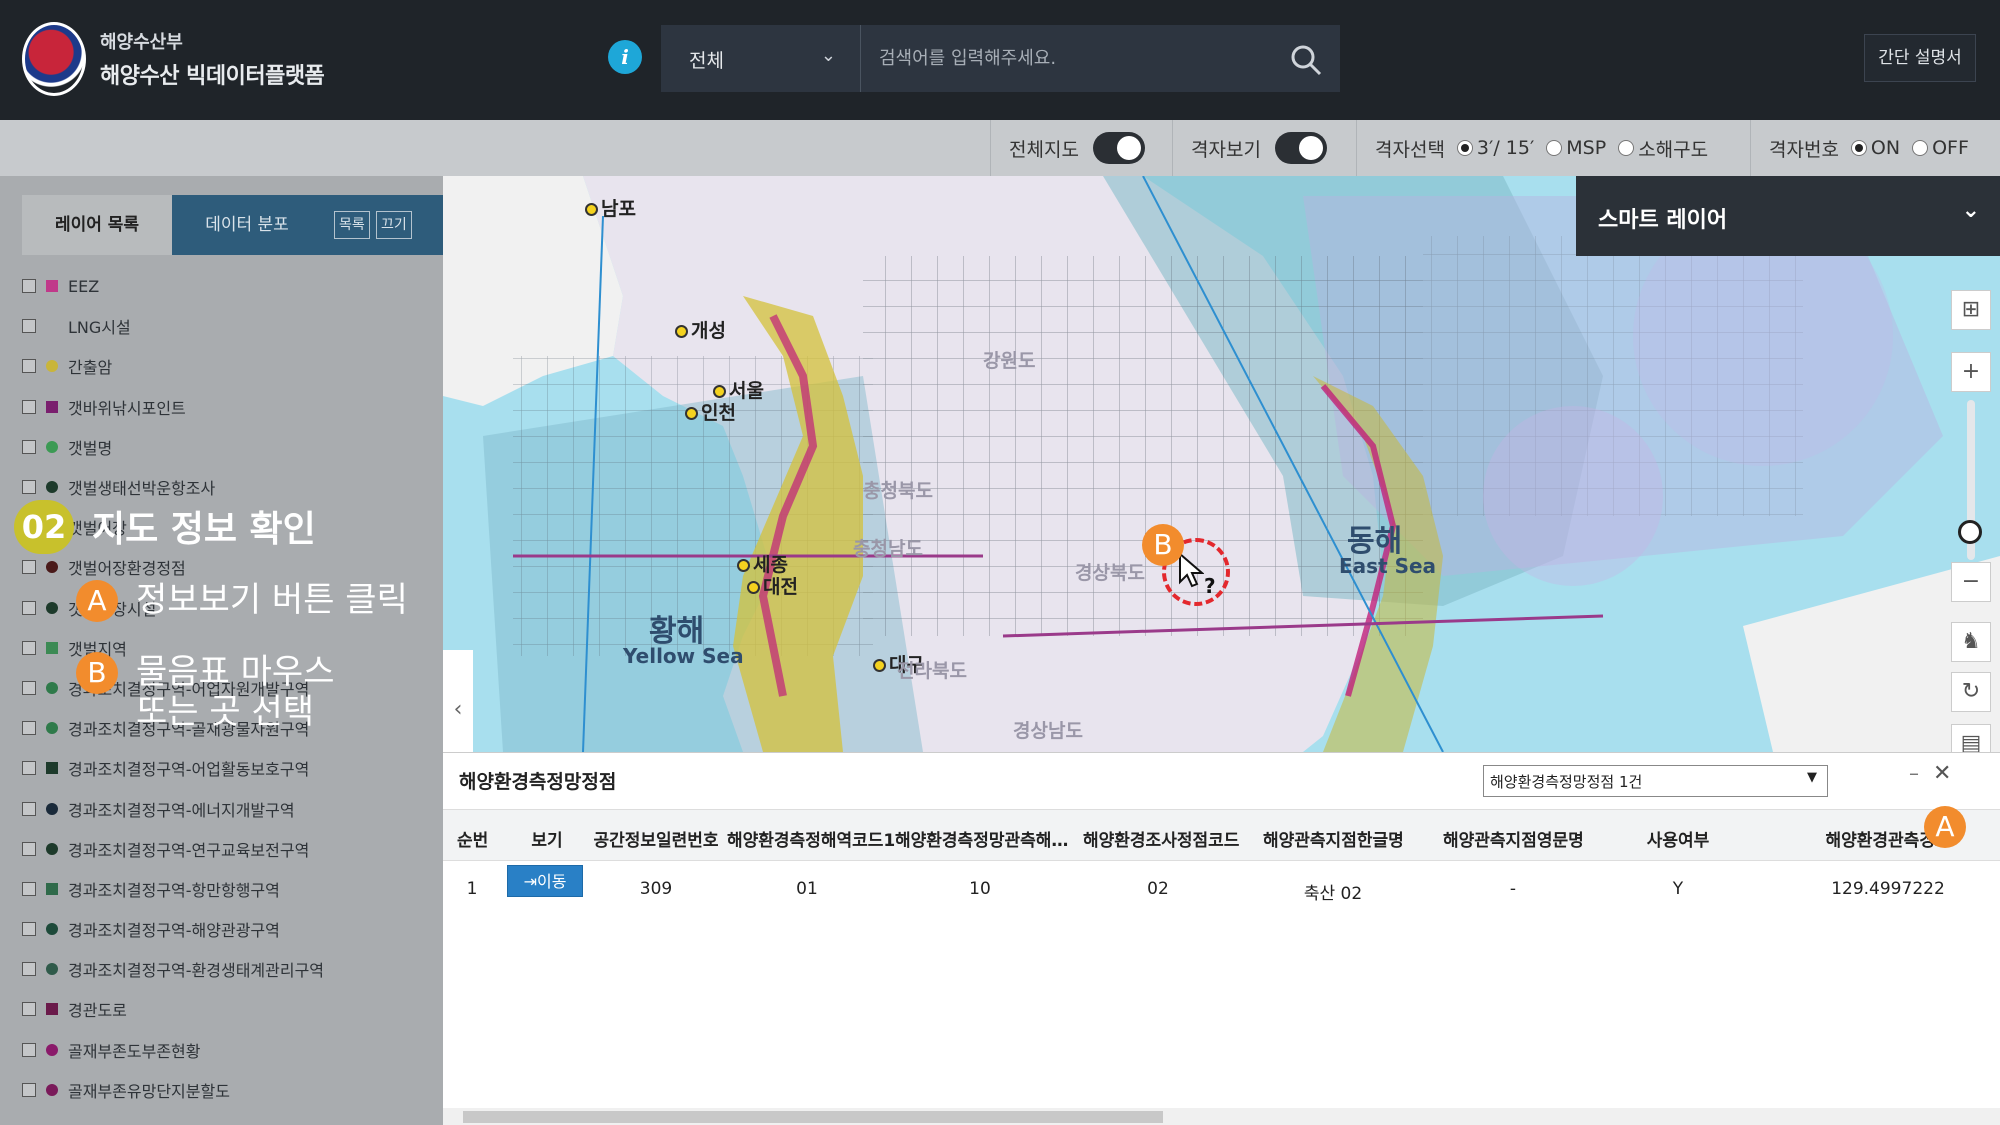 This screenshot has width=2000, height=1125. I want to click on layer-item: 경과조치결정구역-연구교육보전구역, so click(232, 849).